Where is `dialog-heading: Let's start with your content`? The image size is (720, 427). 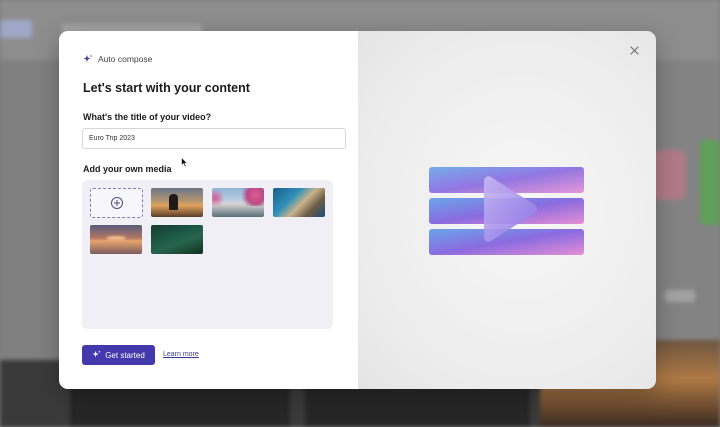 dialog-heading: Let's start with your content is located at coordinates (166, 88).